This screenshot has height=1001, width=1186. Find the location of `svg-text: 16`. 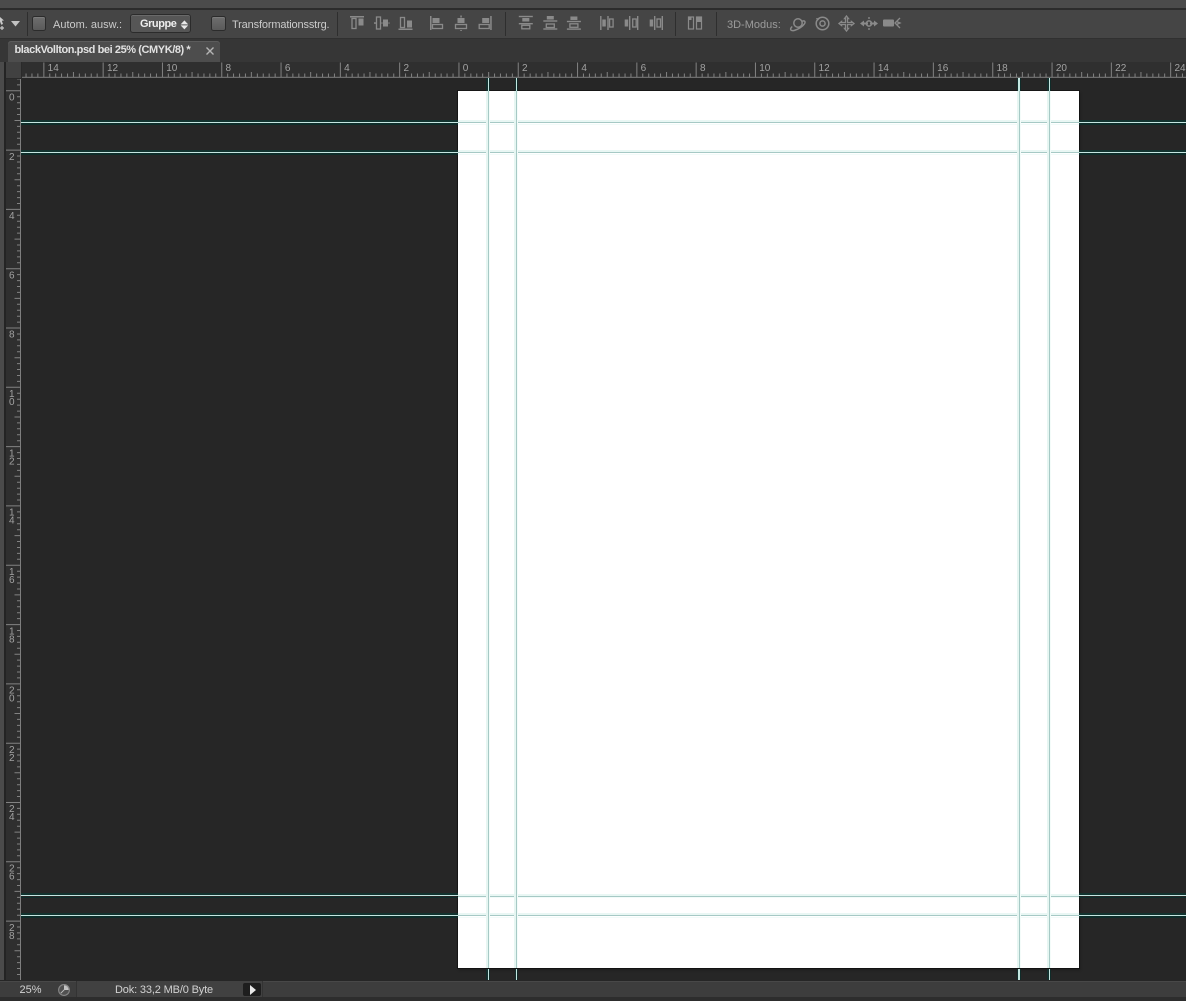

svg-text: 16 is located at coordinates (943, 68).